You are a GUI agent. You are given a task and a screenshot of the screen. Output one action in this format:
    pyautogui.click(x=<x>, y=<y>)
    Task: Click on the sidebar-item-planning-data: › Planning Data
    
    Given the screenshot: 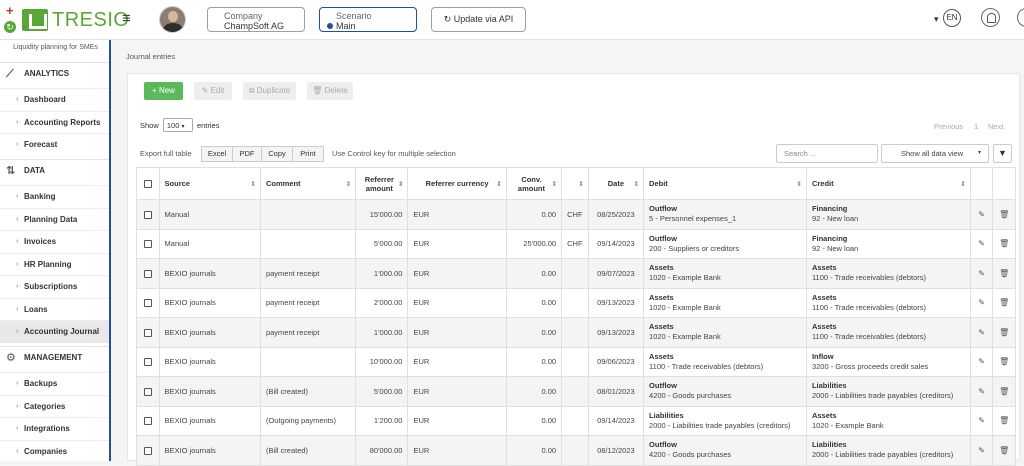 What is the action you would take?
    pyautogui.click(x=54, y=219)
    